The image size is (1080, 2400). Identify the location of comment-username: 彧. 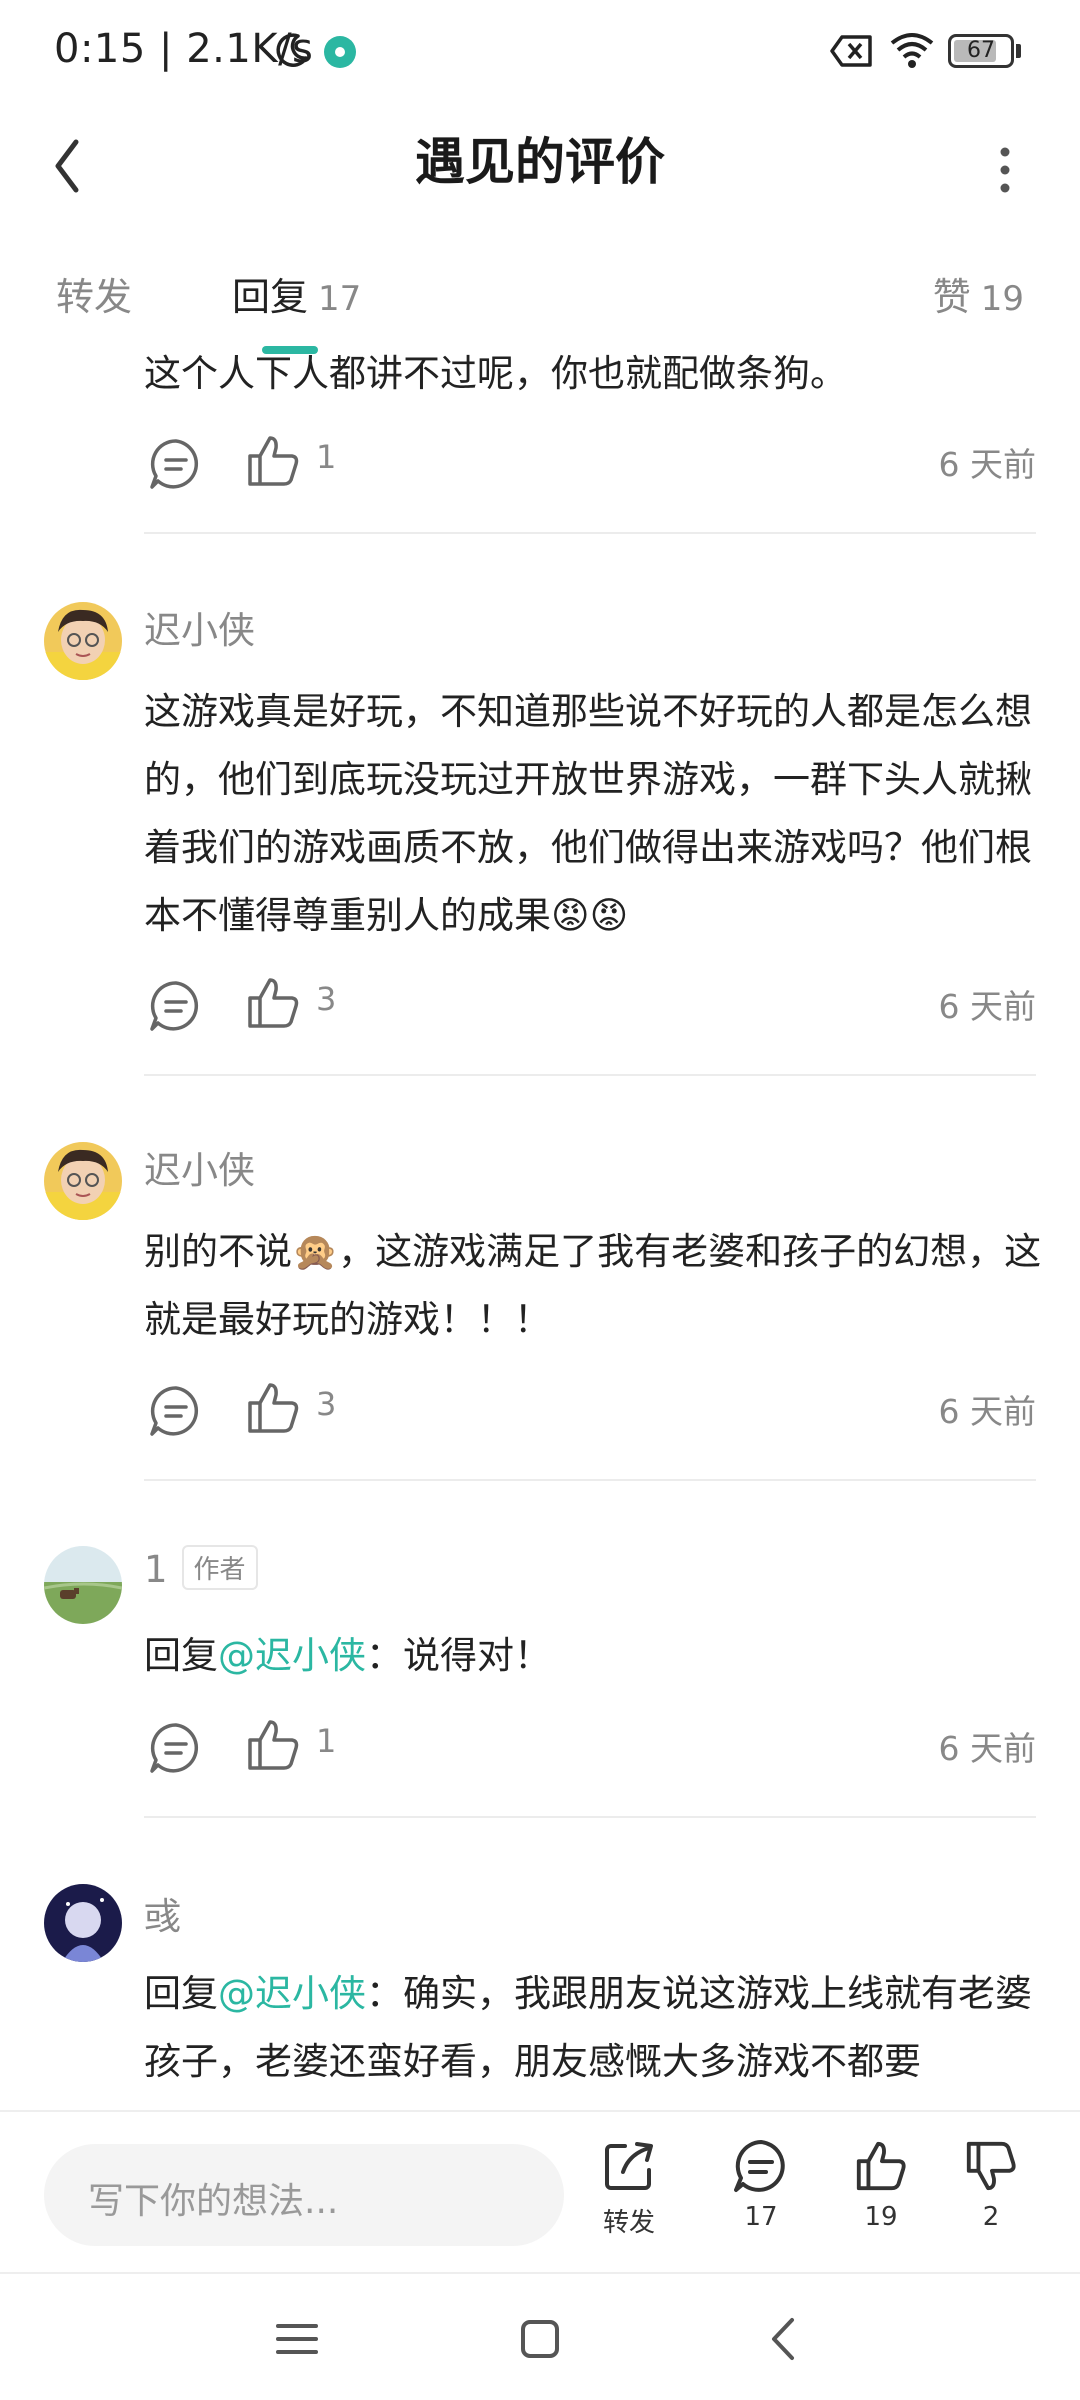
(162, 1913).